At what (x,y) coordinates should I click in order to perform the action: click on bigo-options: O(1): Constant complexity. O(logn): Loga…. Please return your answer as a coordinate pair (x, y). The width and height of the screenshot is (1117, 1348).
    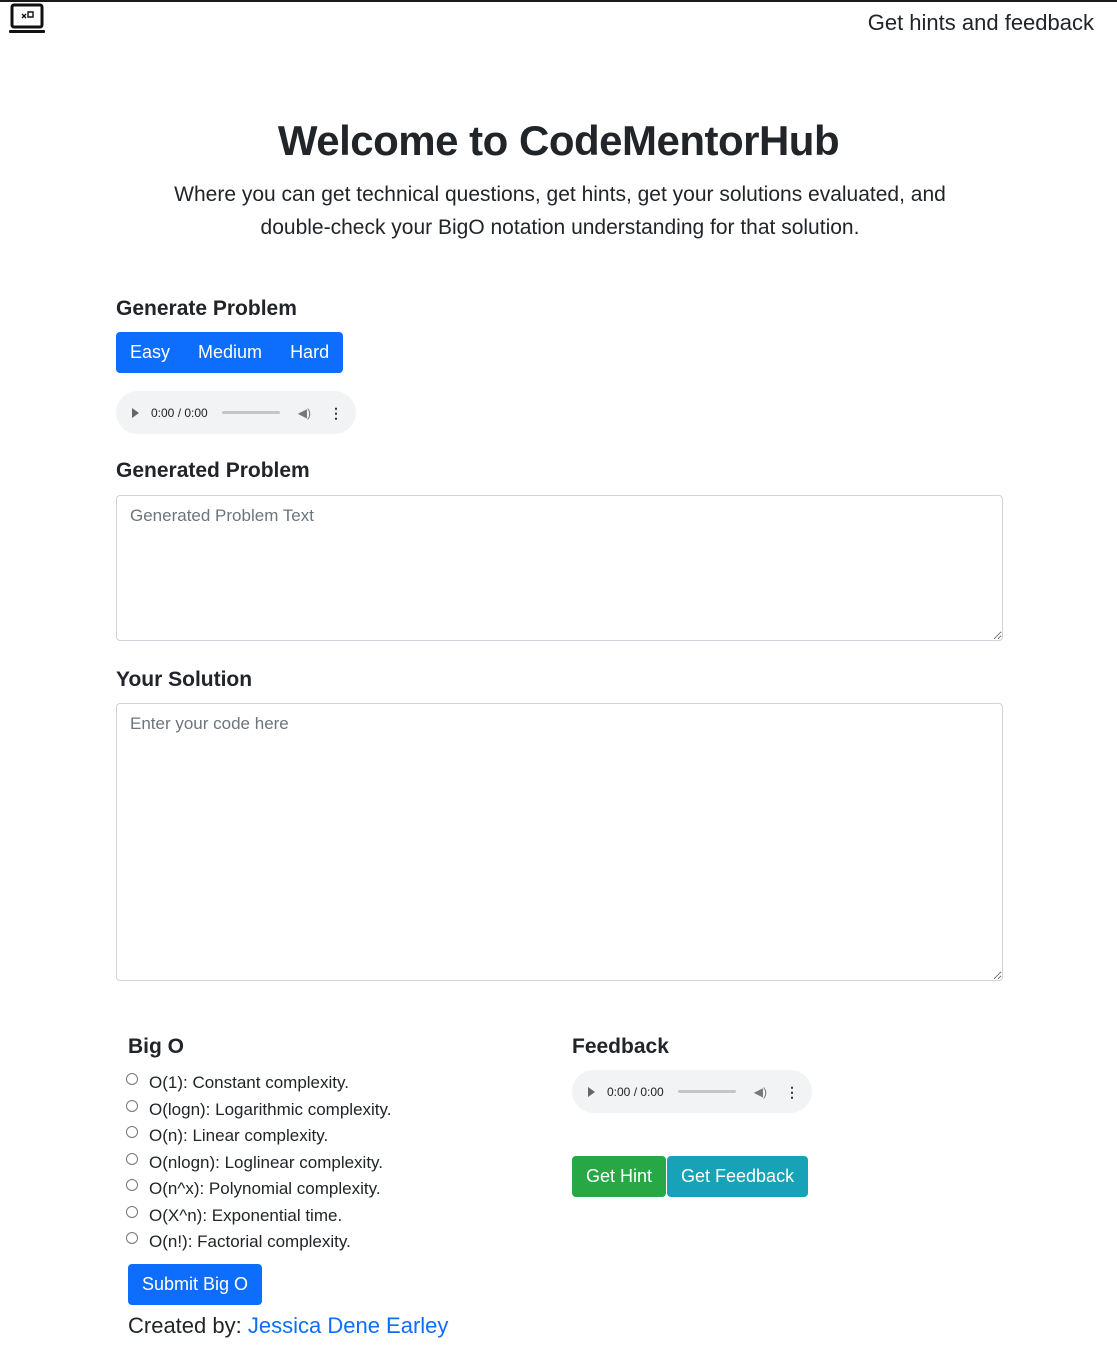
    Looking at the image, I should click on (259, 1163).